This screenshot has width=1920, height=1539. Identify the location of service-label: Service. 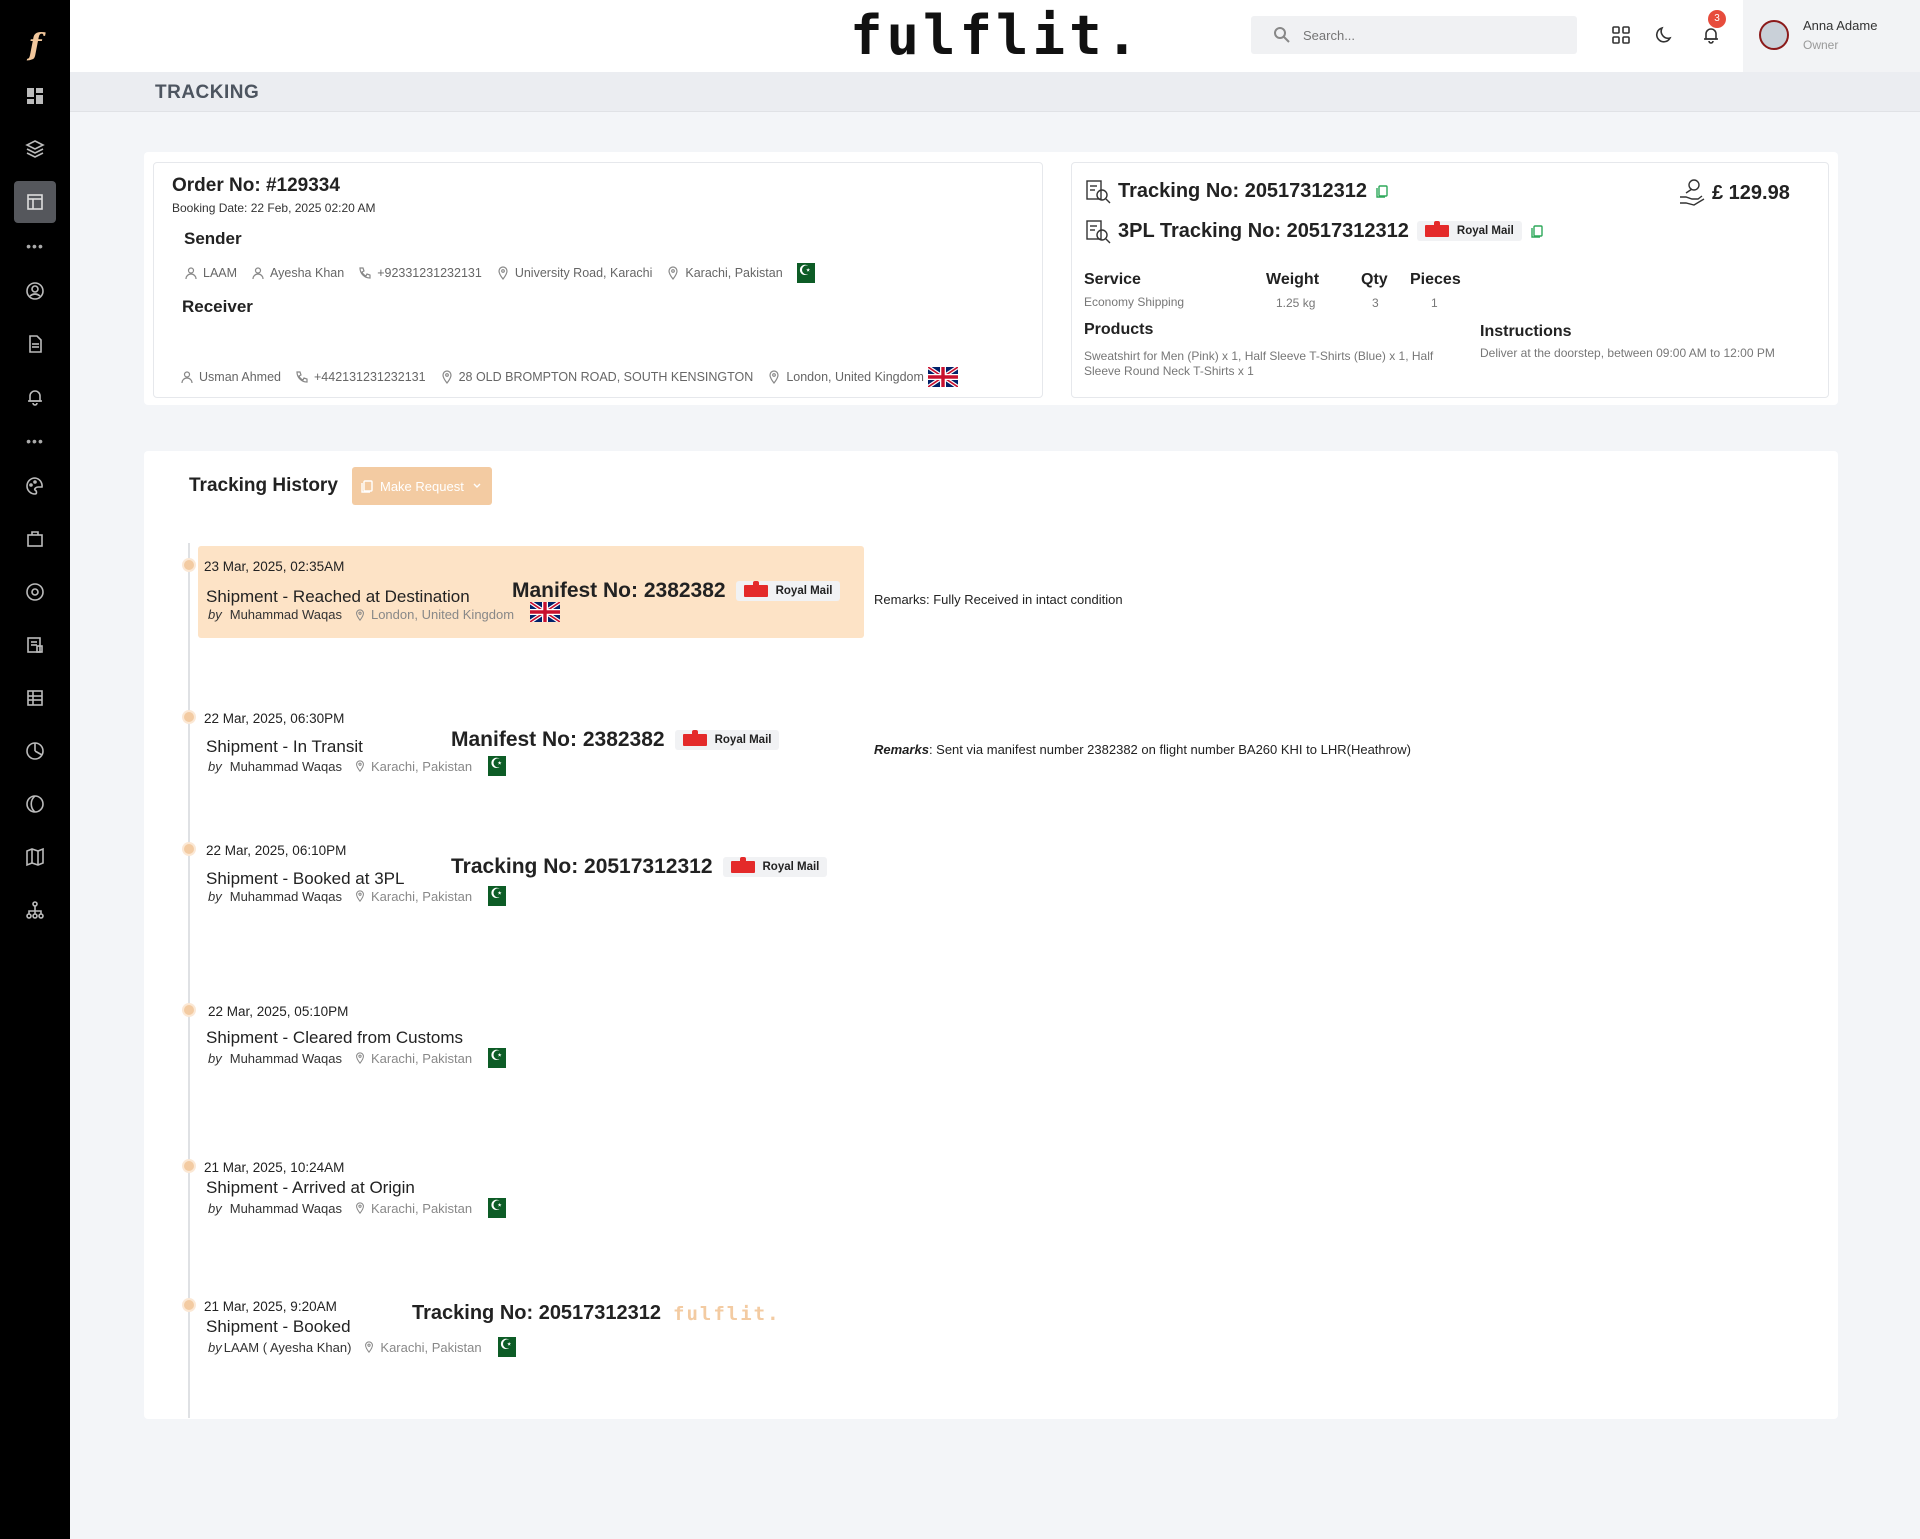
(1112, 279).